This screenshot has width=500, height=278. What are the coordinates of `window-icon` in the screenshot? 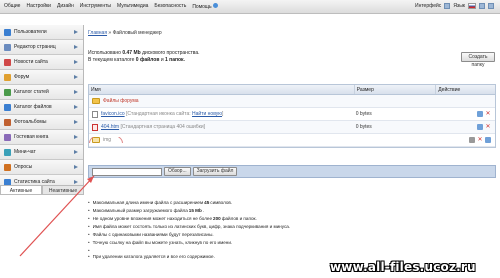 It's located at (482, 6).